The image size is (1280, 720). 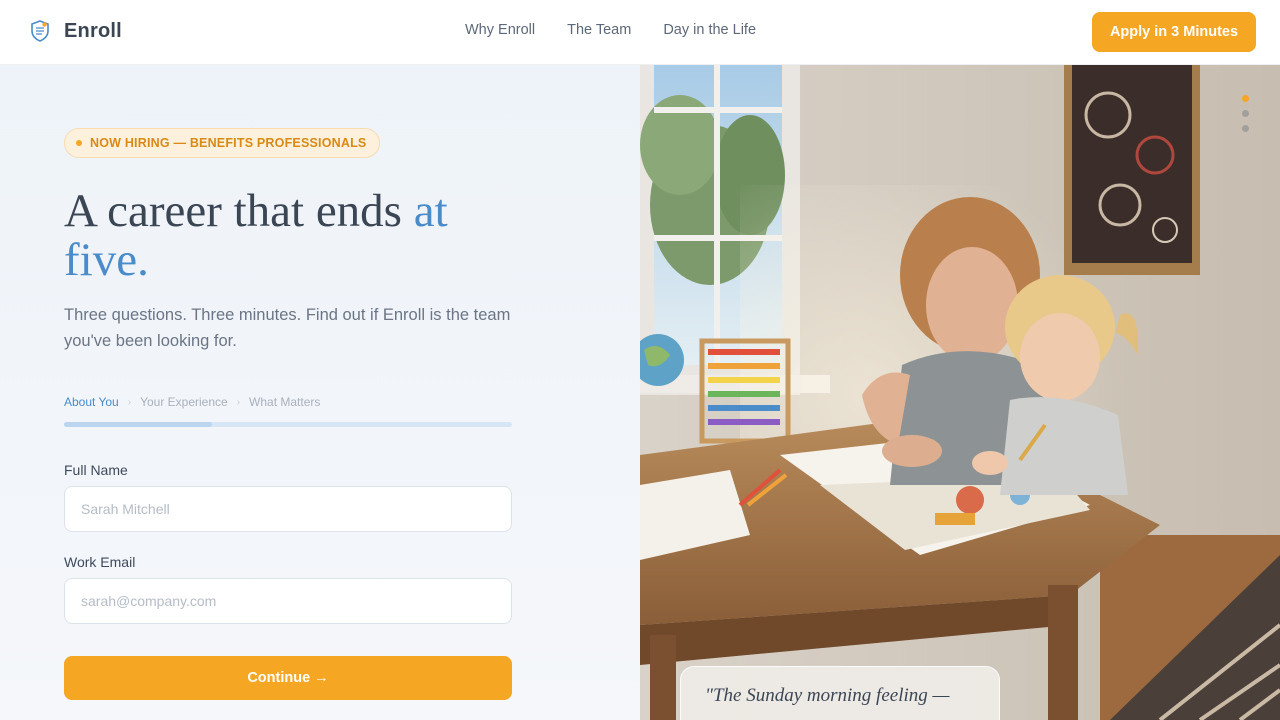 I want to click on main-nav: Why Enroll The Team Day in the Life, so click(x=610, y=30).